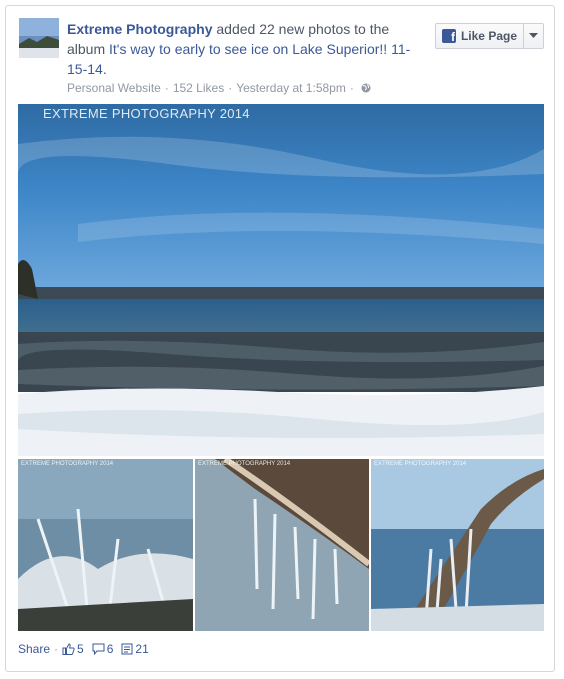  I want to click on shares-count: 21, so click(142, 649).